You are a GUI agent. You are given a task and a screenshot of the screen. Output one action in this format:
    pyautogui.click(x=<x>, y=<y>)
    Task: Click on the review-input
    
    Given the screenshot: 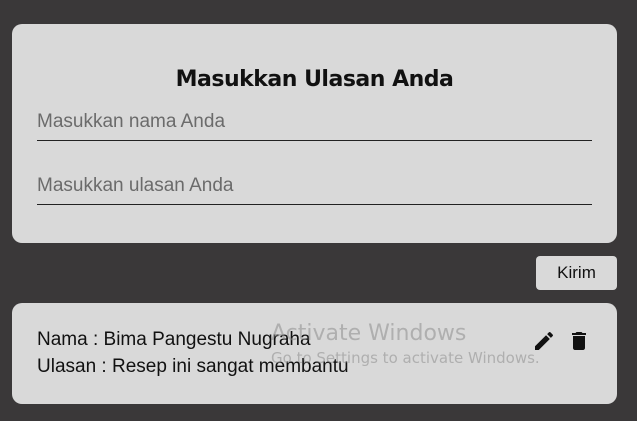 What is the action you would take?
    pyautogui.click(x=314, y=186)
    